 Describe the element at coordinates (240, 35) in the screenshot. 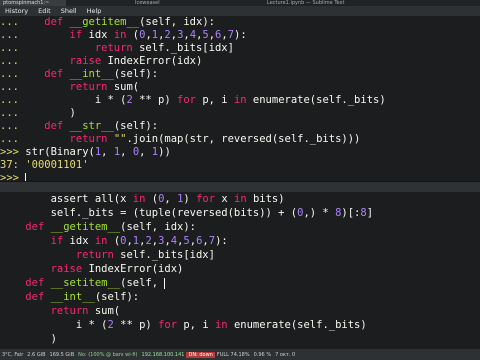

I see `code-line: ... if idx in (0,1,2,3,4,5,6,7):` at that location.